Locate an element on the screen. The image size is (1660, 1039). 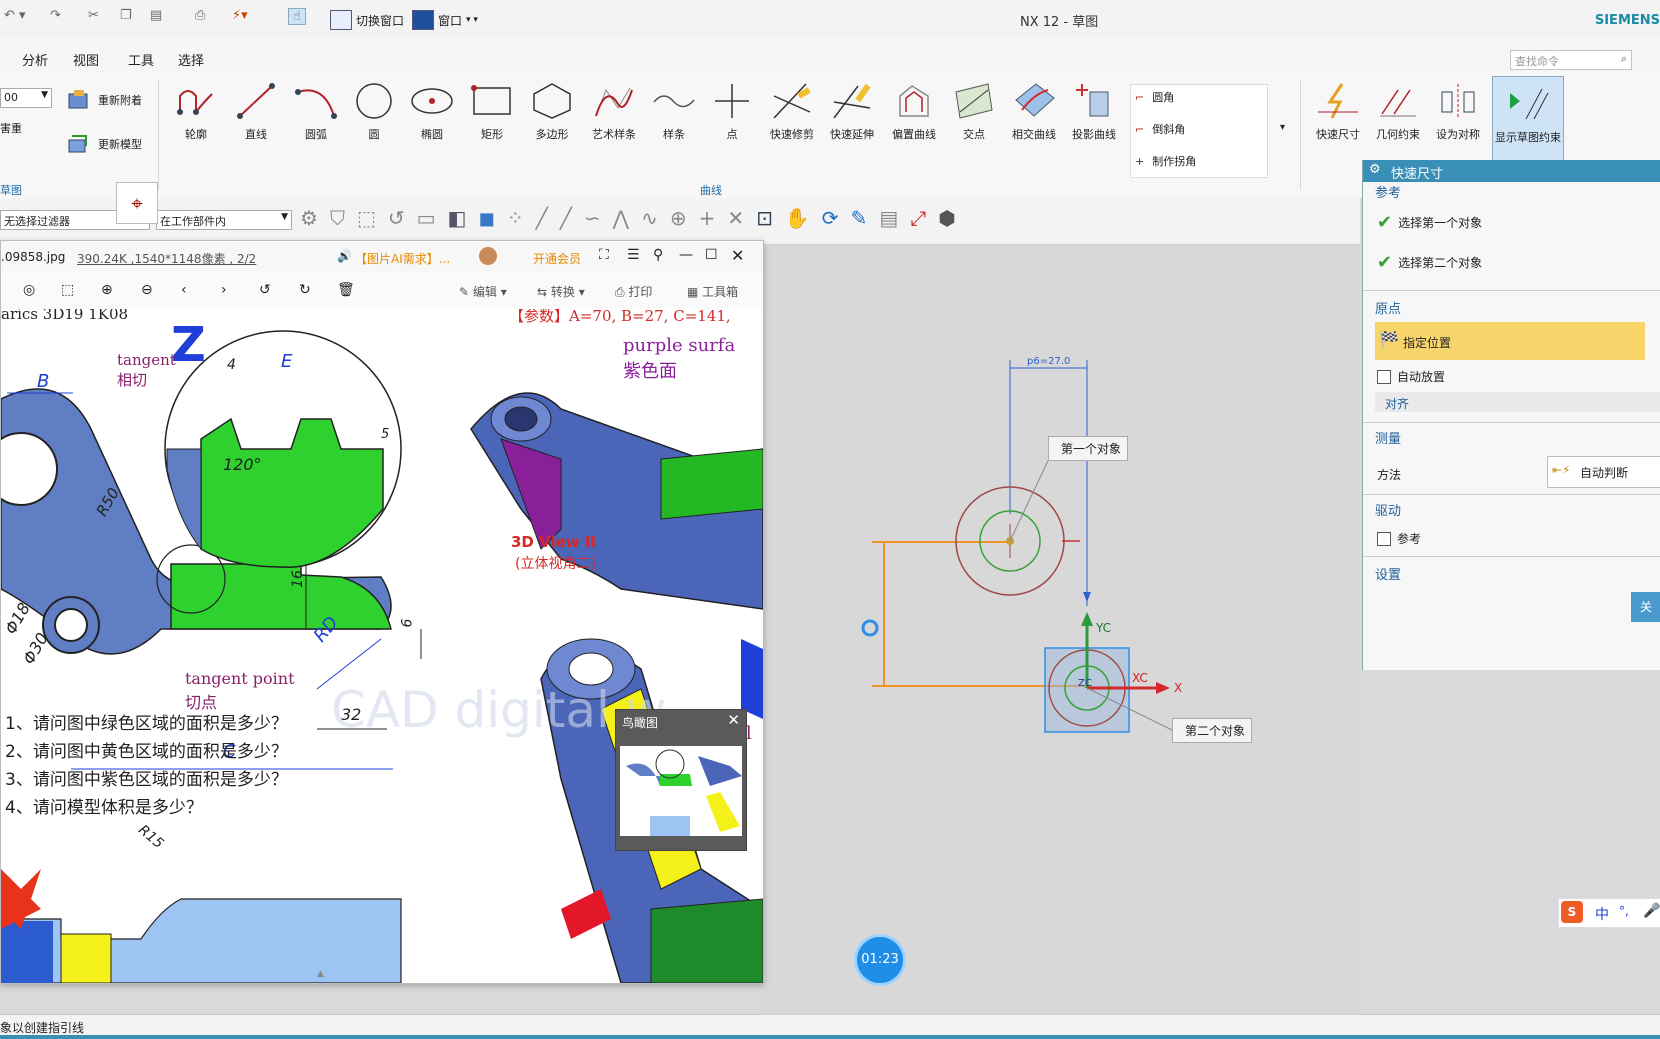
reattach-button: 重新附着 is located at coordinates (104, 100).